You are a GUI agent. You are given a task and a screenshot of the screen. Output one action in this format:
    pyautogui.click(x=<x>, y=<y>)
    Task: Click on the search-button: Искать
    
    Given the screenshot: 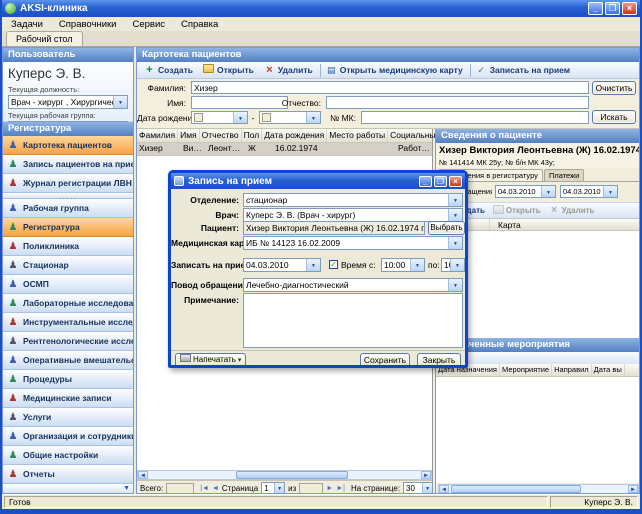 What is the action you would take?
    pyautogui.click(x=614, y=117)
    